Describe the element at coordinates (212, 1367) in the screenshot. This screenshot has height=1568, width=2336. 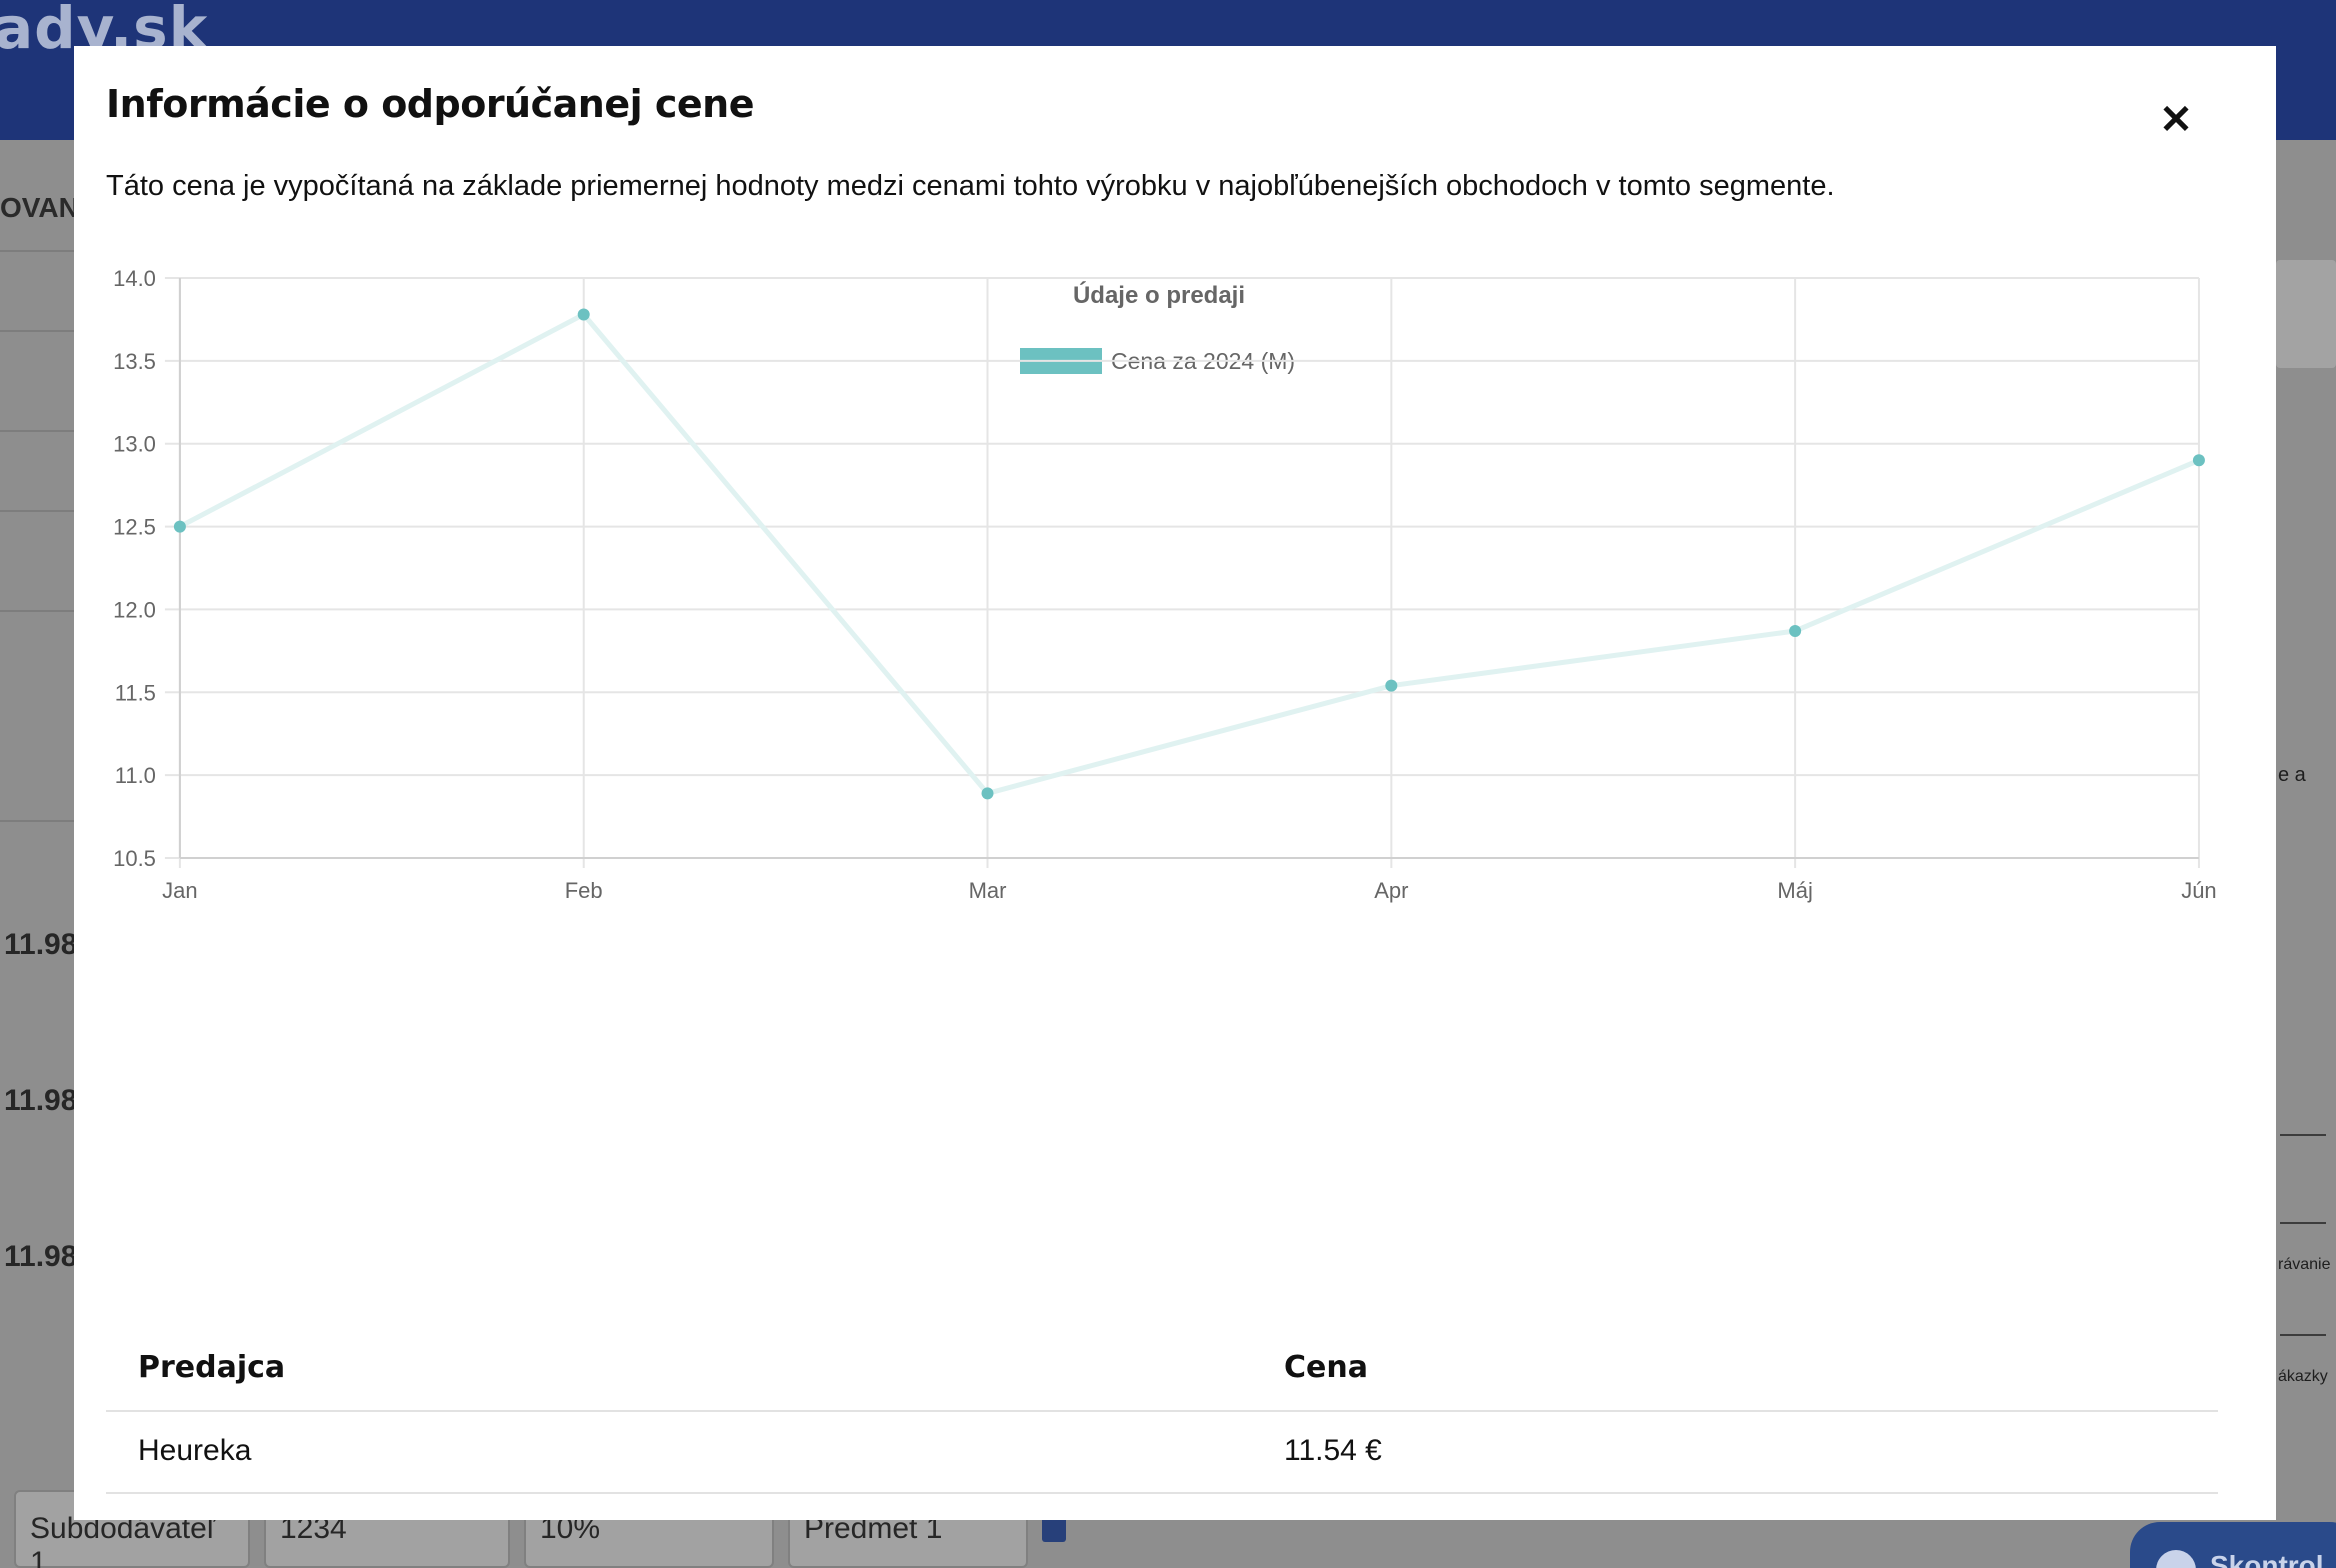
I see `column-header-seller: Predajca` at that location.